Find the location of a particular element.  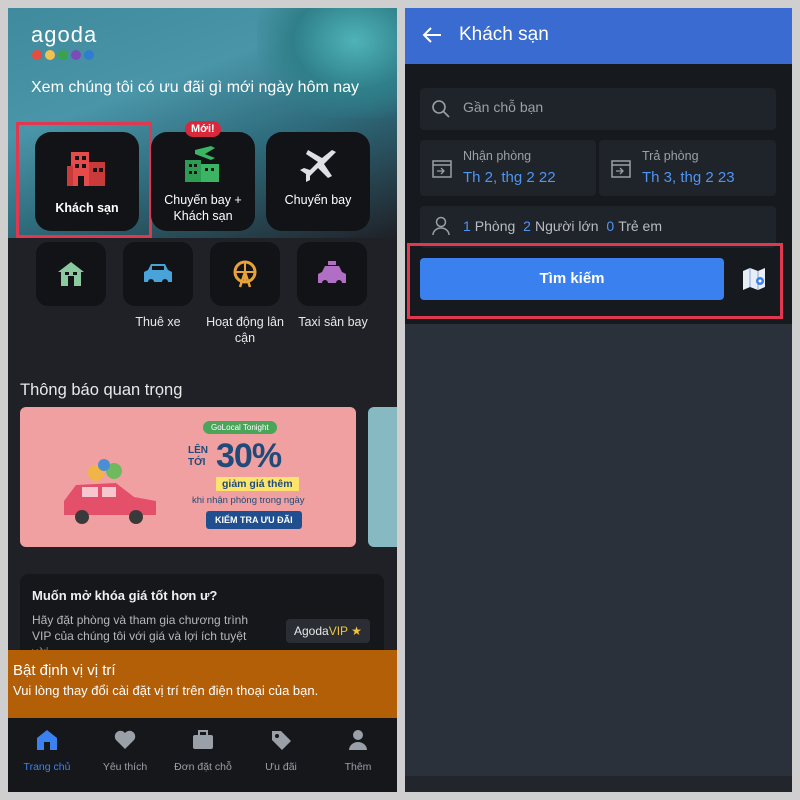

checkin-label: Nhận phòng is located at coordinates (497, 156).